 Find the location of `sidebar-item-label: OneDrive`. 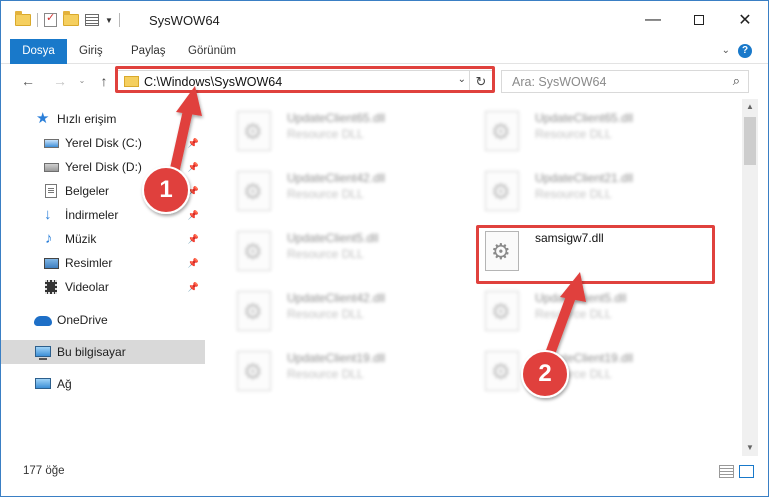

sidebar-item-label: OneDrive is located at coordinates (82, 320).